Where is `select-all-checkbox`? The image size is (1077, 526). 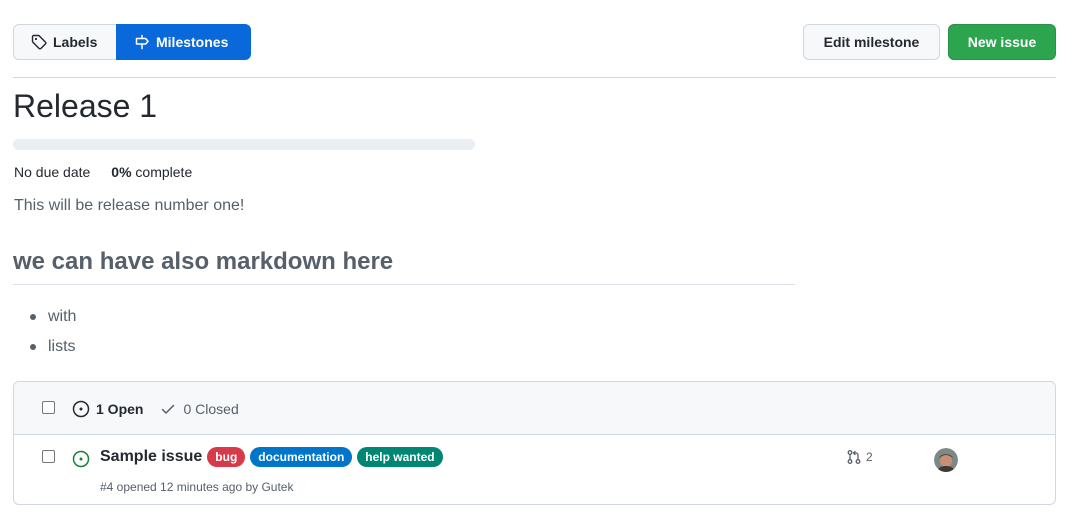 select-all-checkbox is located at coordinates (48, 407).